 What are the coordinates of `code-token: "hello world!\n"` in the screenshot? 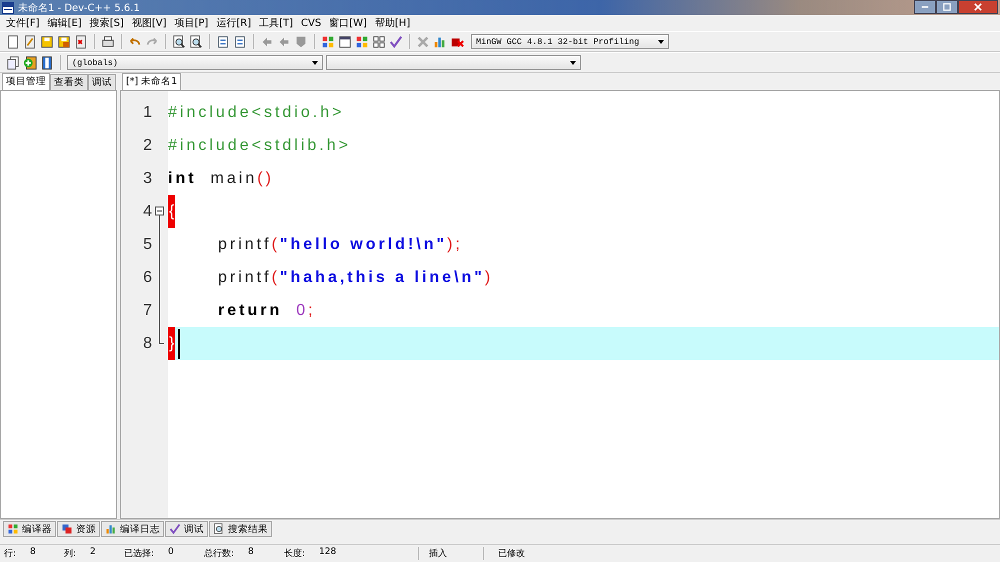 It's located at (364, 245).